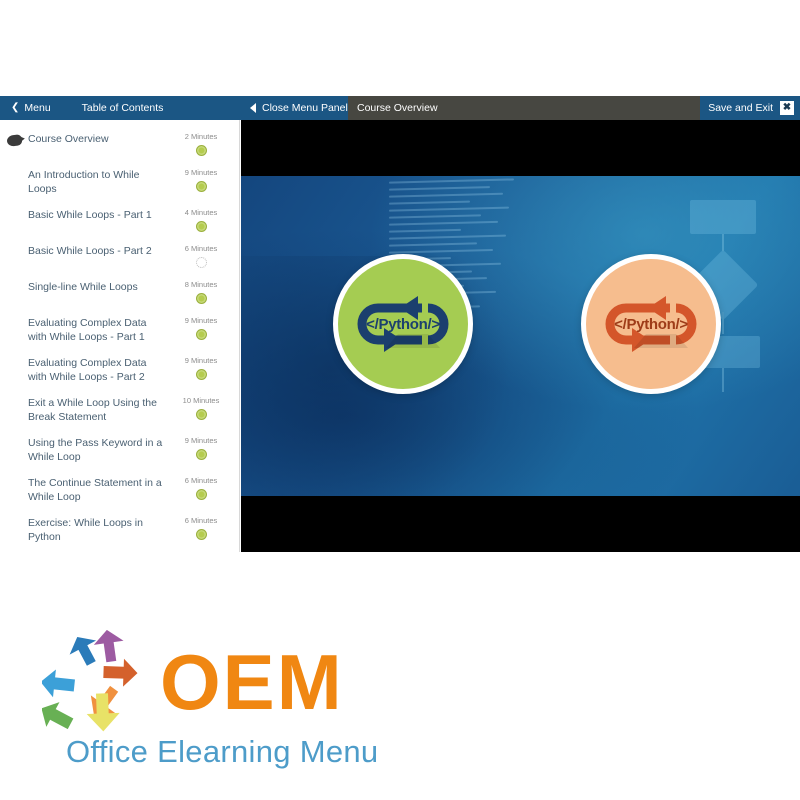 The height and width of the screenshot is (800, 800). Describe the element at coordinates (201, 144) in the screenshot. I see `toc-item-meta: 2 Minutes` at that location.